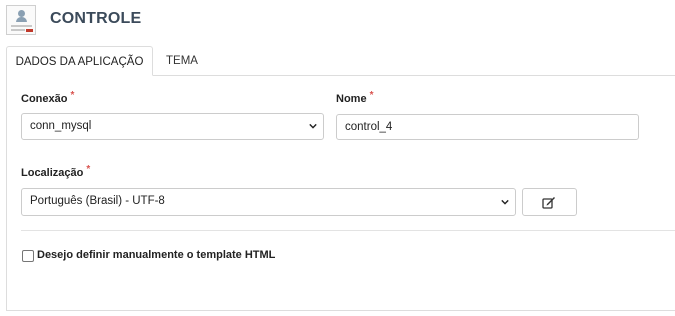  What do you see at coordinates (48, 97) in the screenshot?
I see `connection-label: Conexão *` at bounding box center [48, 97].